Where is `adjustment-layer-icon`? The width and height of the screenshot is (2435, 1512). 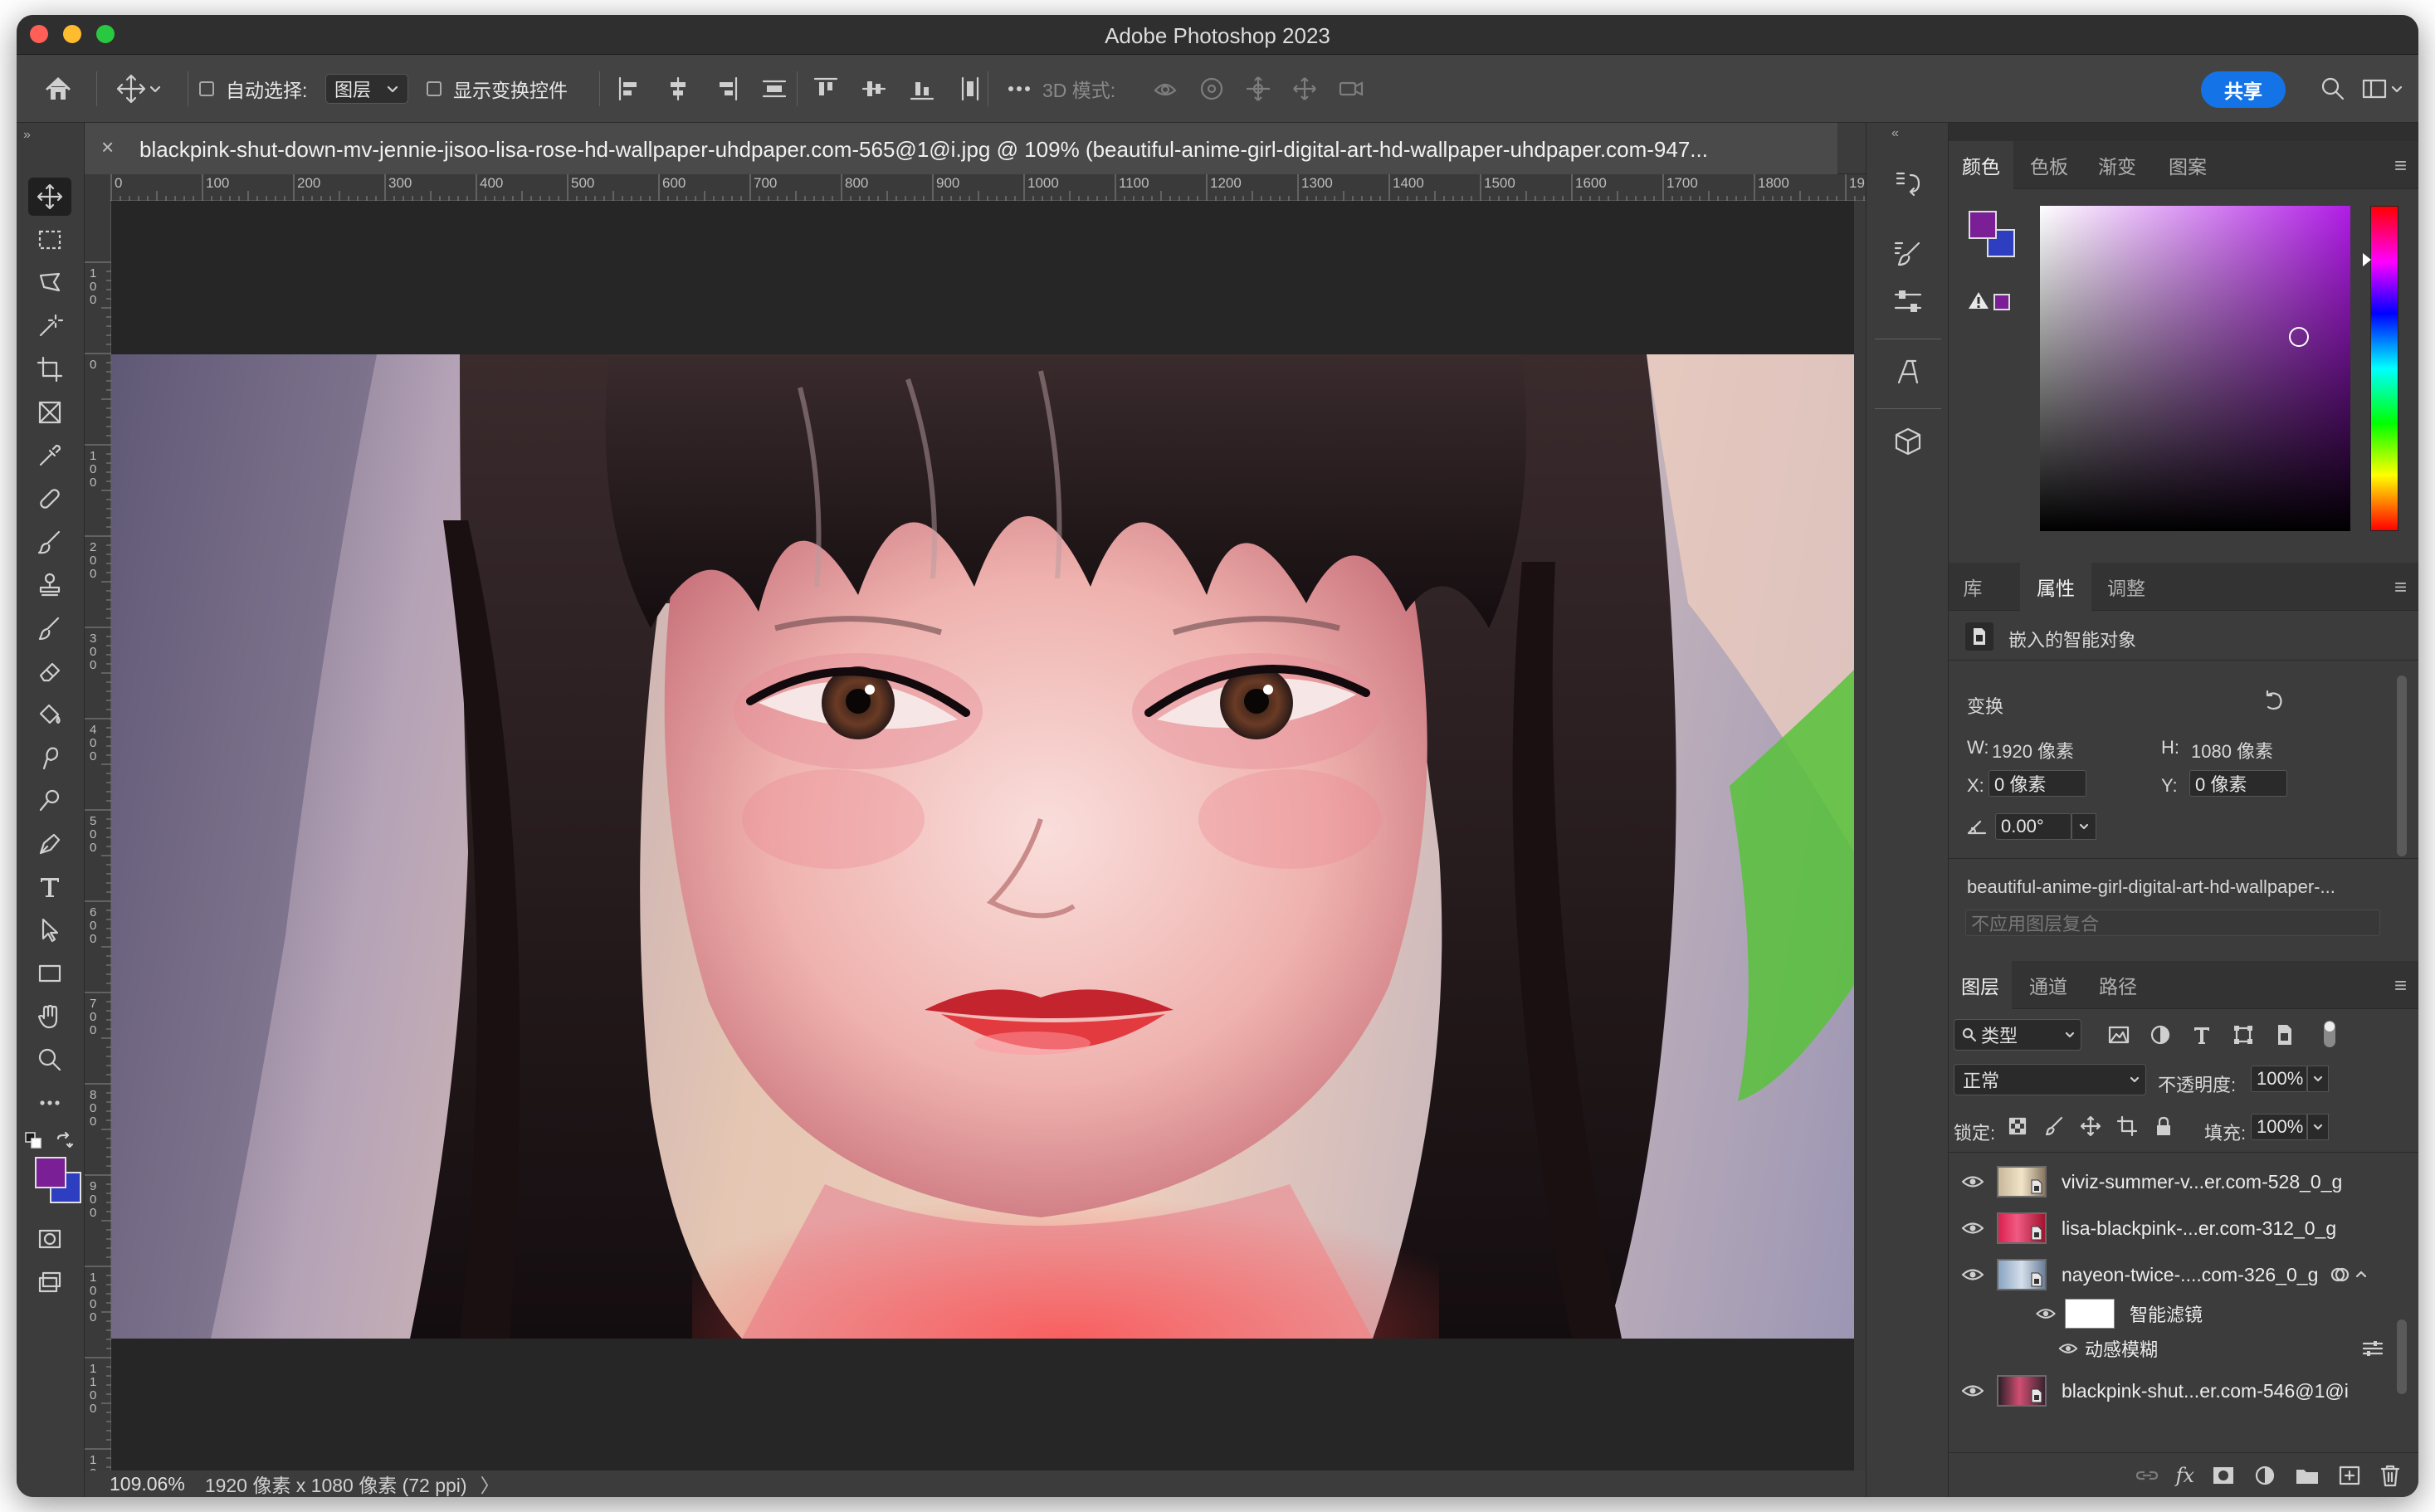
adjustment-layer-icon is located at coordinates (2265, 1476).